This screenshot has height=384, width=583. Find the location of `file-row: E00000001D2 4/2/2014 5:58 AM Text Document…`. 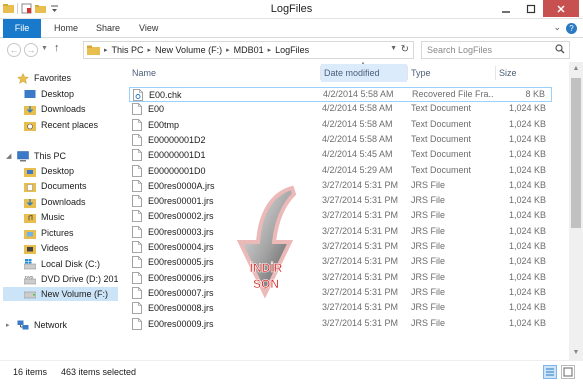

file-row: E00000001D2 4/2/2014 5:58 AM Text Document… is located at coordinates (340, 140).